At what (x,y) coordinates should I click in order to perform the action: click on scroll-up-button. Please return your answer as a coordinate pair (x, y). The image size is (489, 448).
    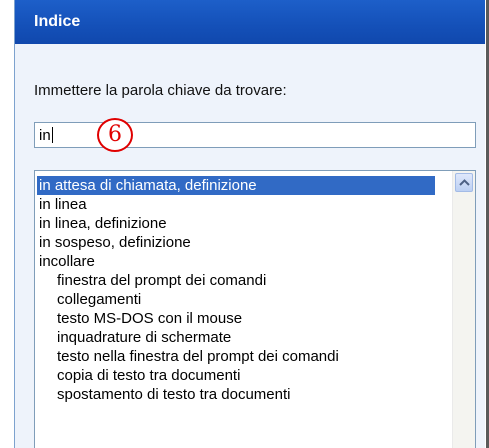
    Looking at the image, I should click on (464, 182).